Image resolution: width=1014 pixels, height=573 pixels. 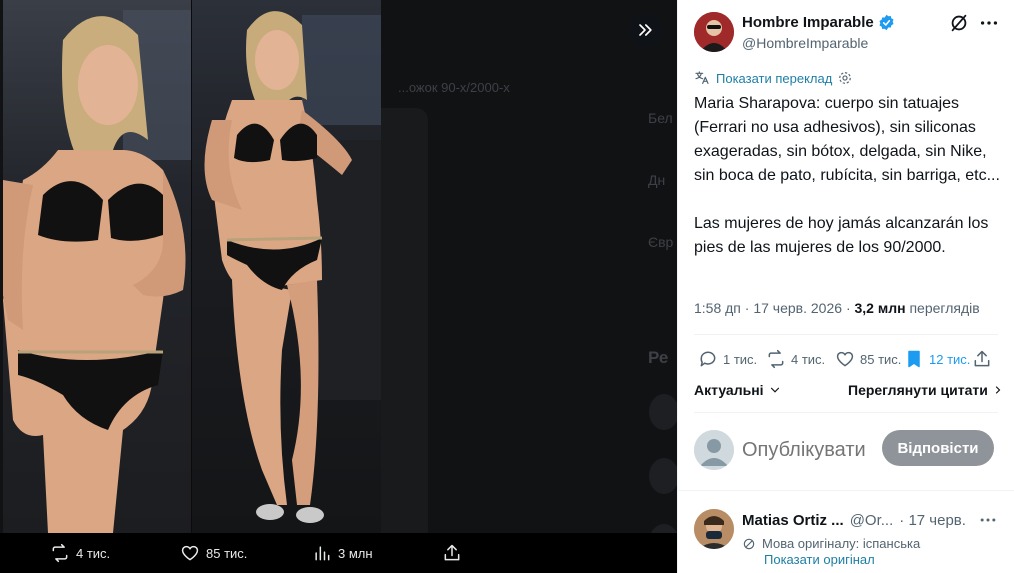 What do you see at coordinates (658, 357) in the screenshot?
I see `side-label-4: Ре` at bounding box center [658, 357].